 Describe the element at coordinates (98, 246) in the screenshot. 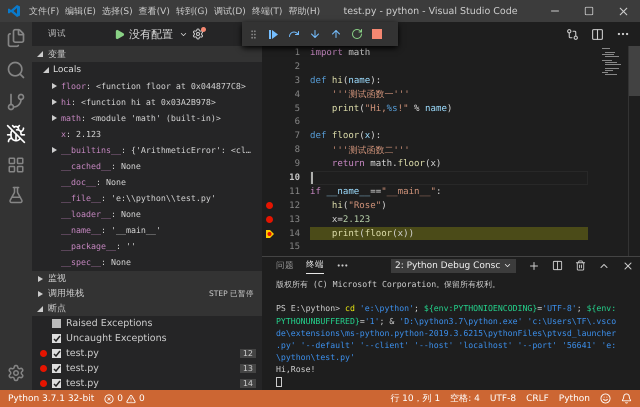

I see `variable-entry: __package__: ''` at that location.